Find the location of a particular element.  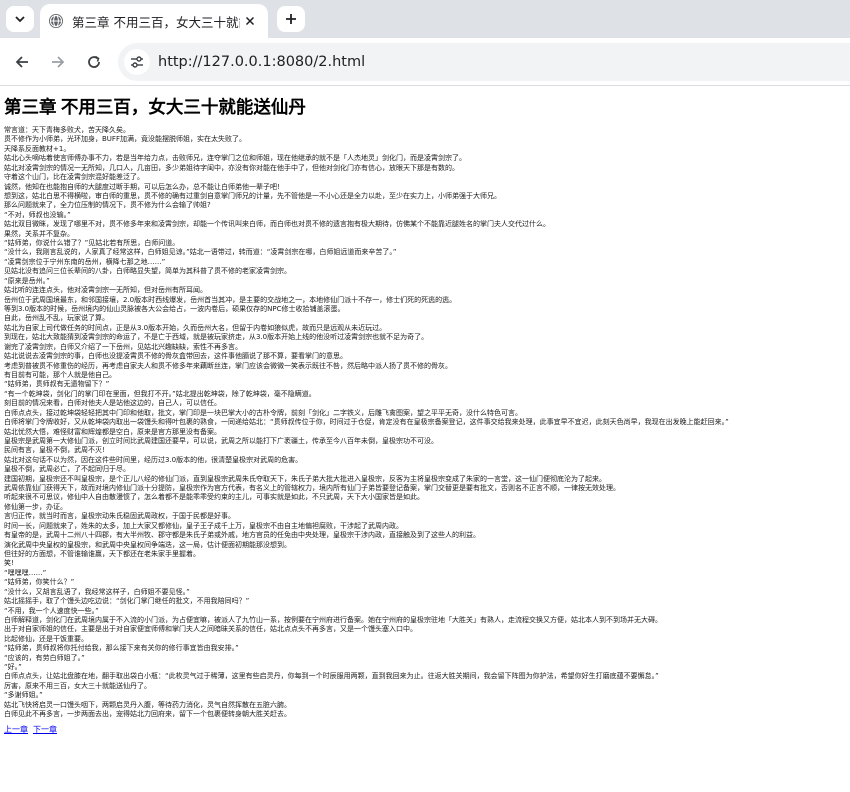

address-bar: http://127.0.0.1:8080/2.html is located at coordinates (484, 62).